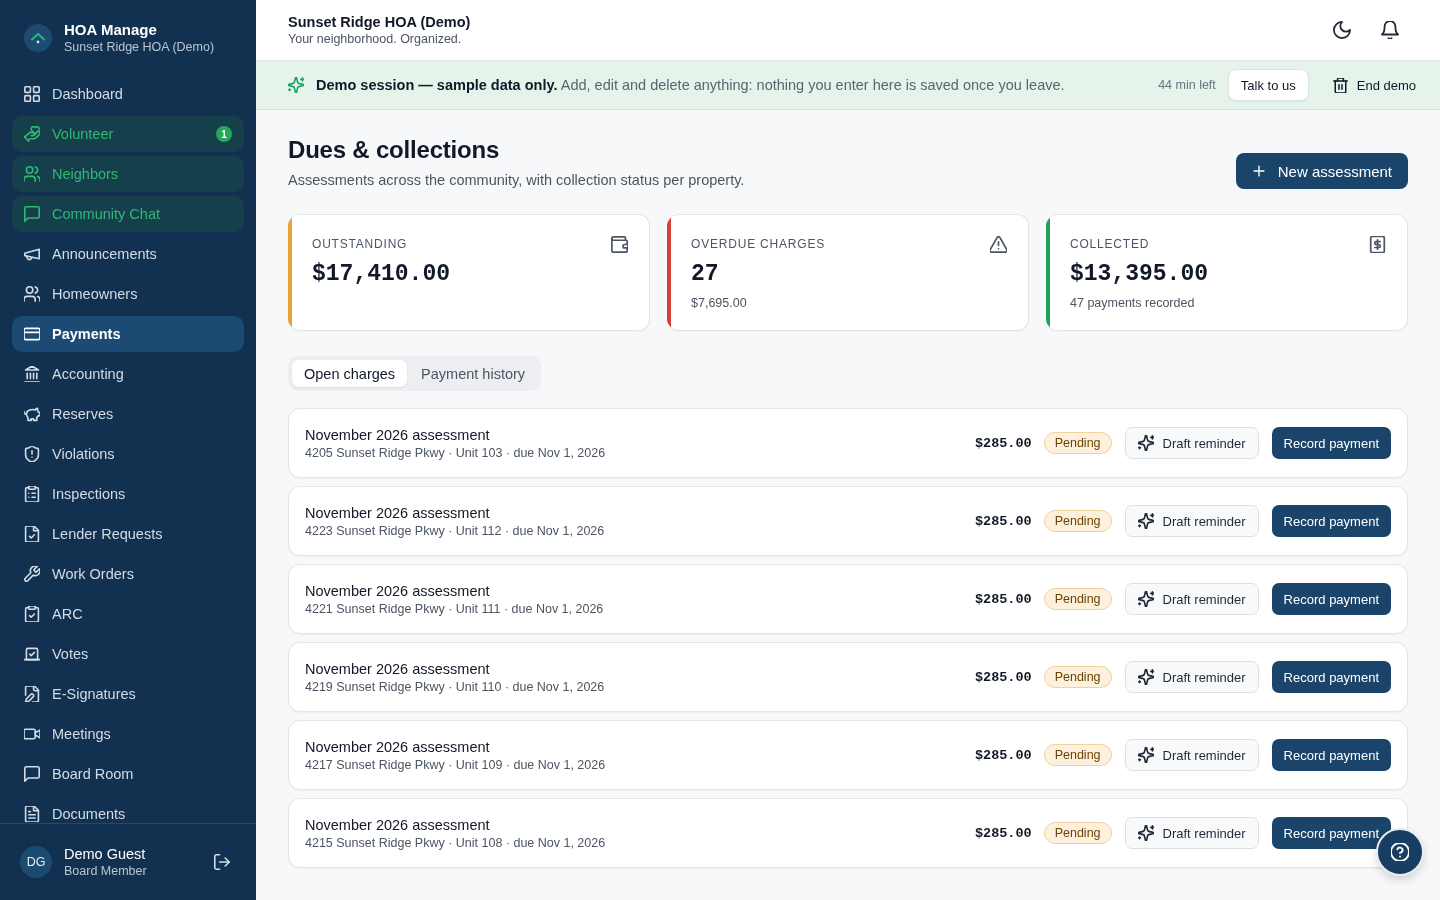  Describe the element at coordinates (455, 608) in the screenshot. I see `charge-detail: 4221 Sunset Ridge Pkwy · Unit 111 · due Nov 1, 2026` at that location.